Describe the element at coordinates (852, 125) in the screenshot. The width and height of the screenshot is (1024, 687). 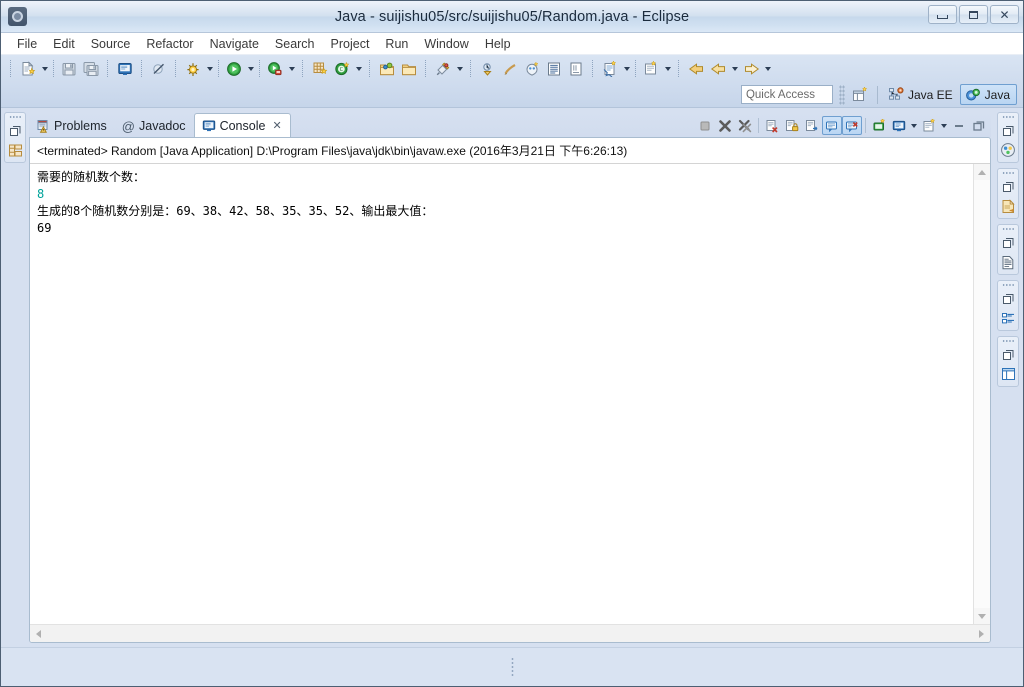
I see `show-on-error-icon` at that location.